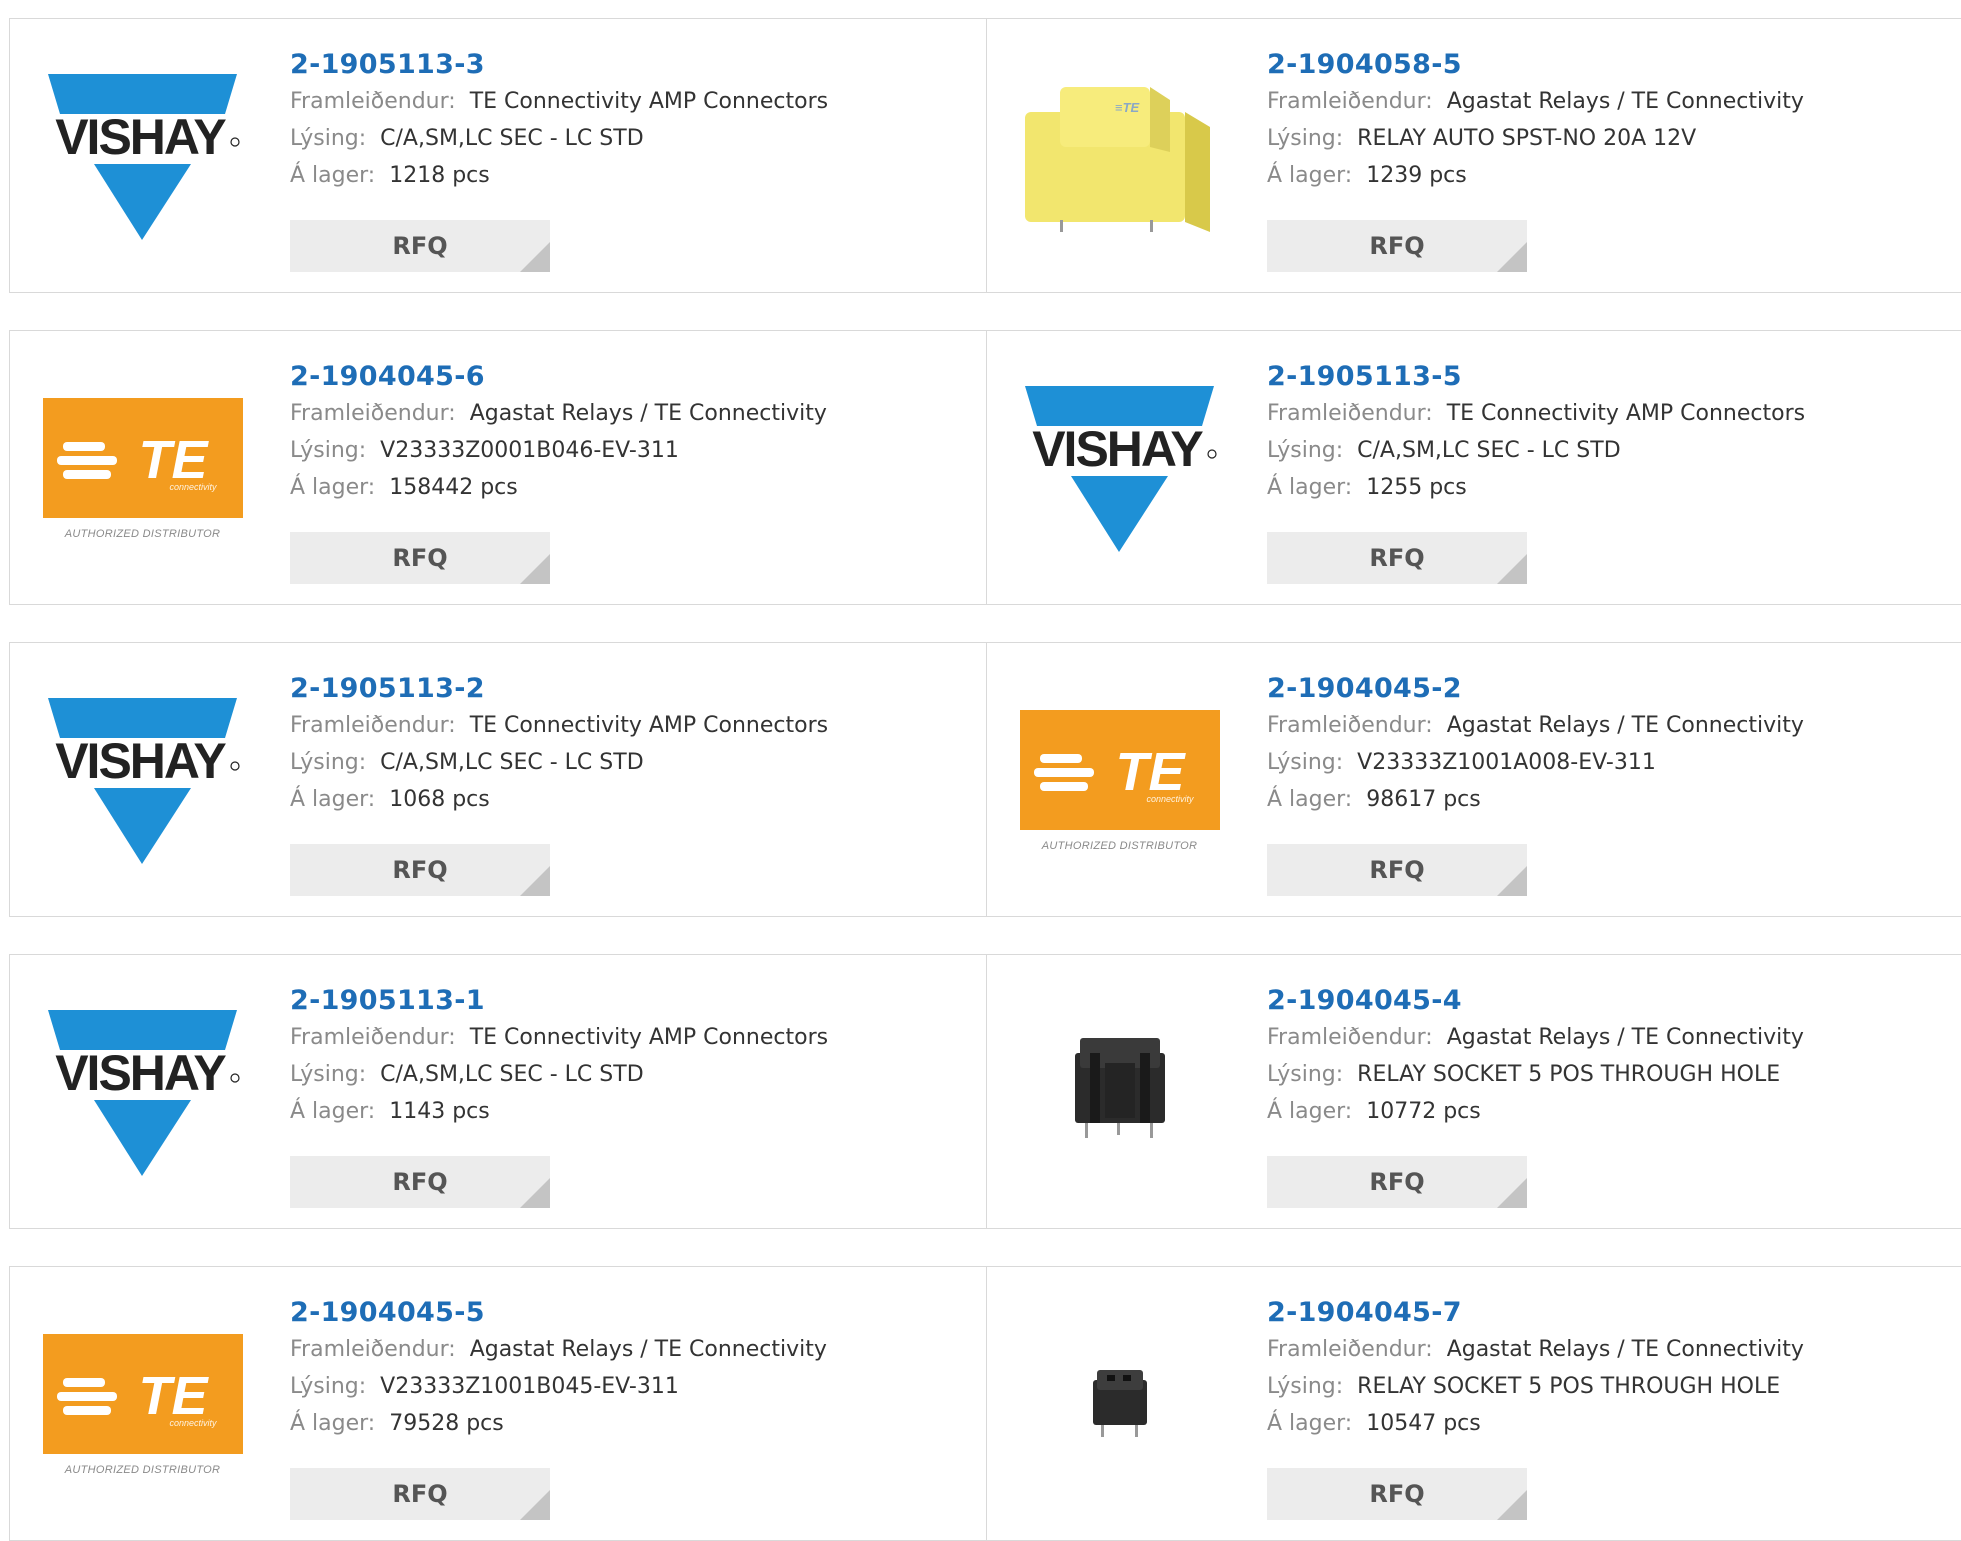  Describe the element at coordinates (1119, 156) in the screenshot. I see `product-image: ≡TE` at that location.